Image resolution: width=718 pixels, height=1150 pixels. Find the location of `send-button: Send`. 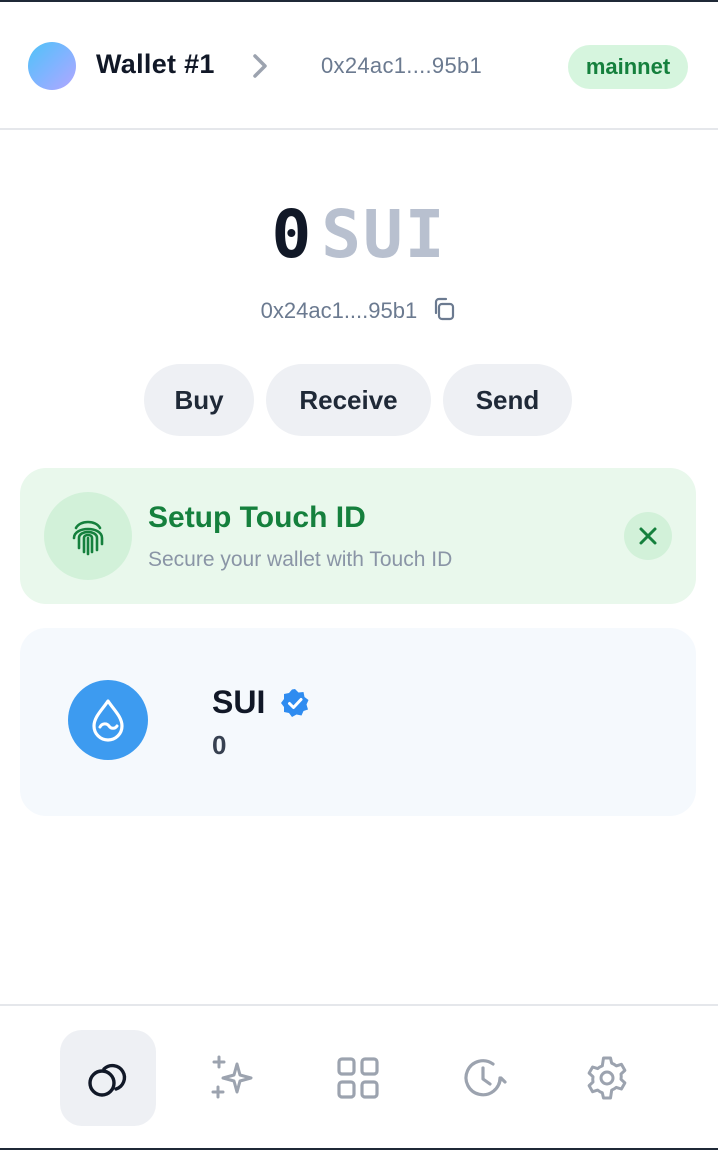

send-button: Send is located at coordinates (507, 400).